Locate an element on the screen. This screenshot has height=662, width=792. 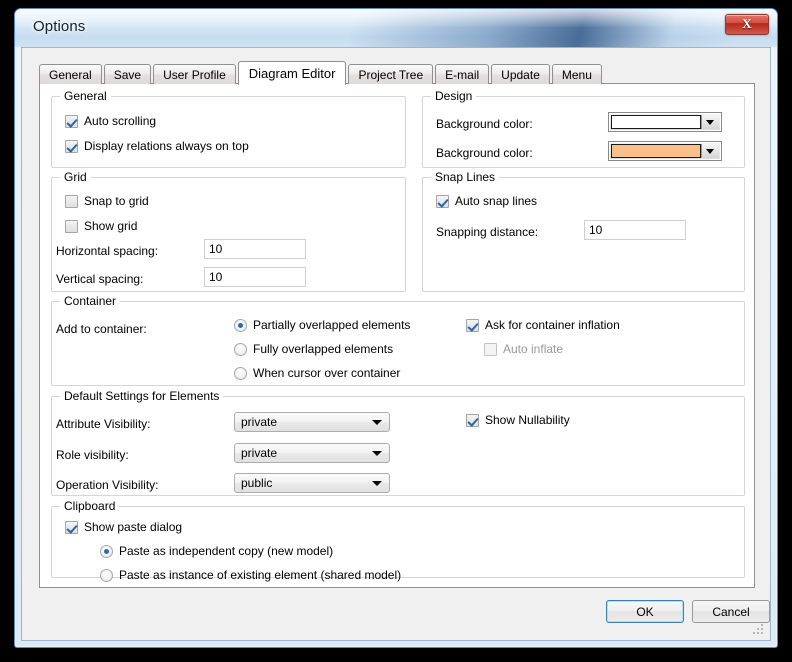
radio-partially-overlapped: Partially overlapped elements is located at coordinates (322, 325).